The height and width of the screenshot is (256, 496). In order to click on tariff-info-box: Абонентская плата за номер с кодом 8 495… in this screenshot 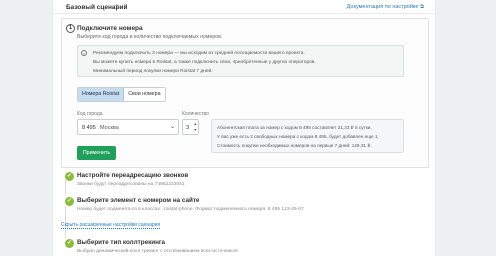, I will do `click(307, 136)`.